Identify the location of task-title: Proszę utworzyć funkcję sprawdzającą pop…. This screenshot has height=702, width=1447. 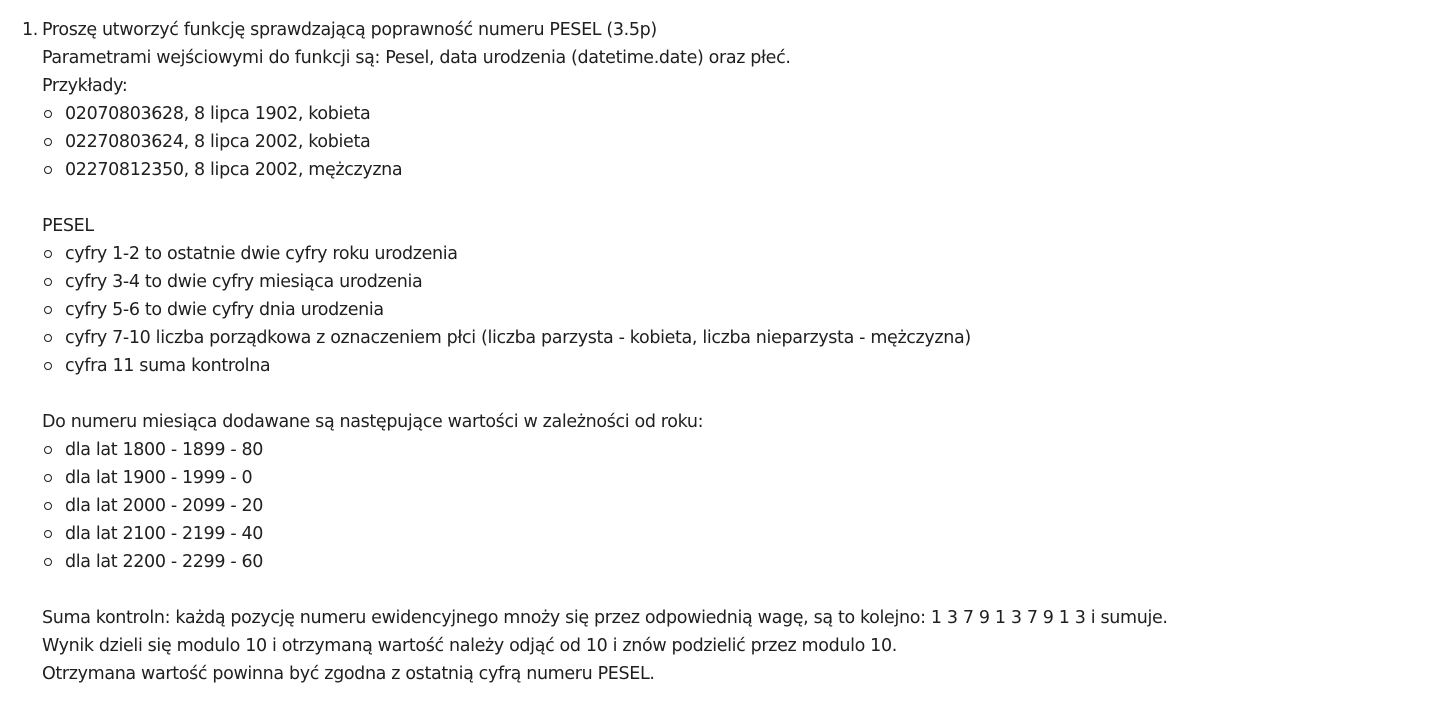
(349, 30).